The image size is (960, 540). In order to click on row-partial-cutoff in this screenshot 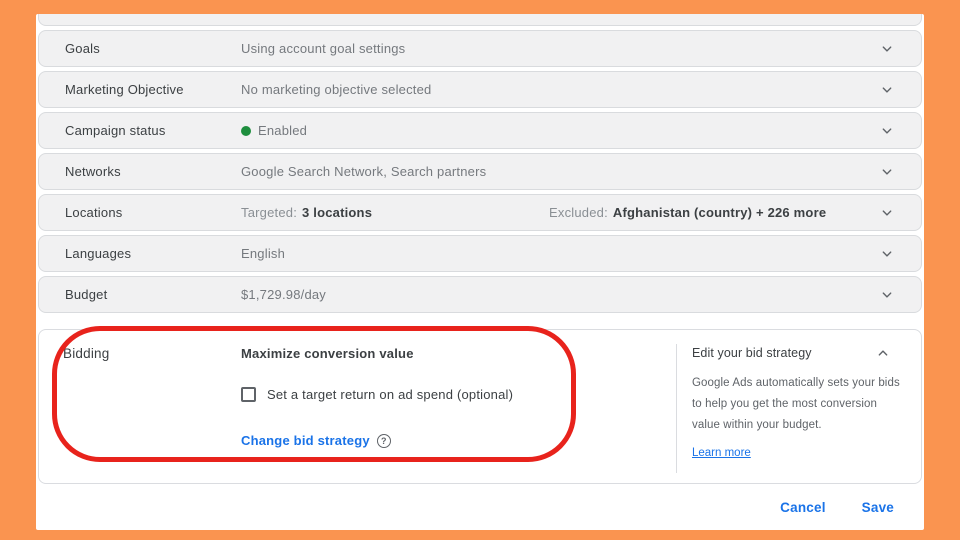, I will do `click(480, 20)`.